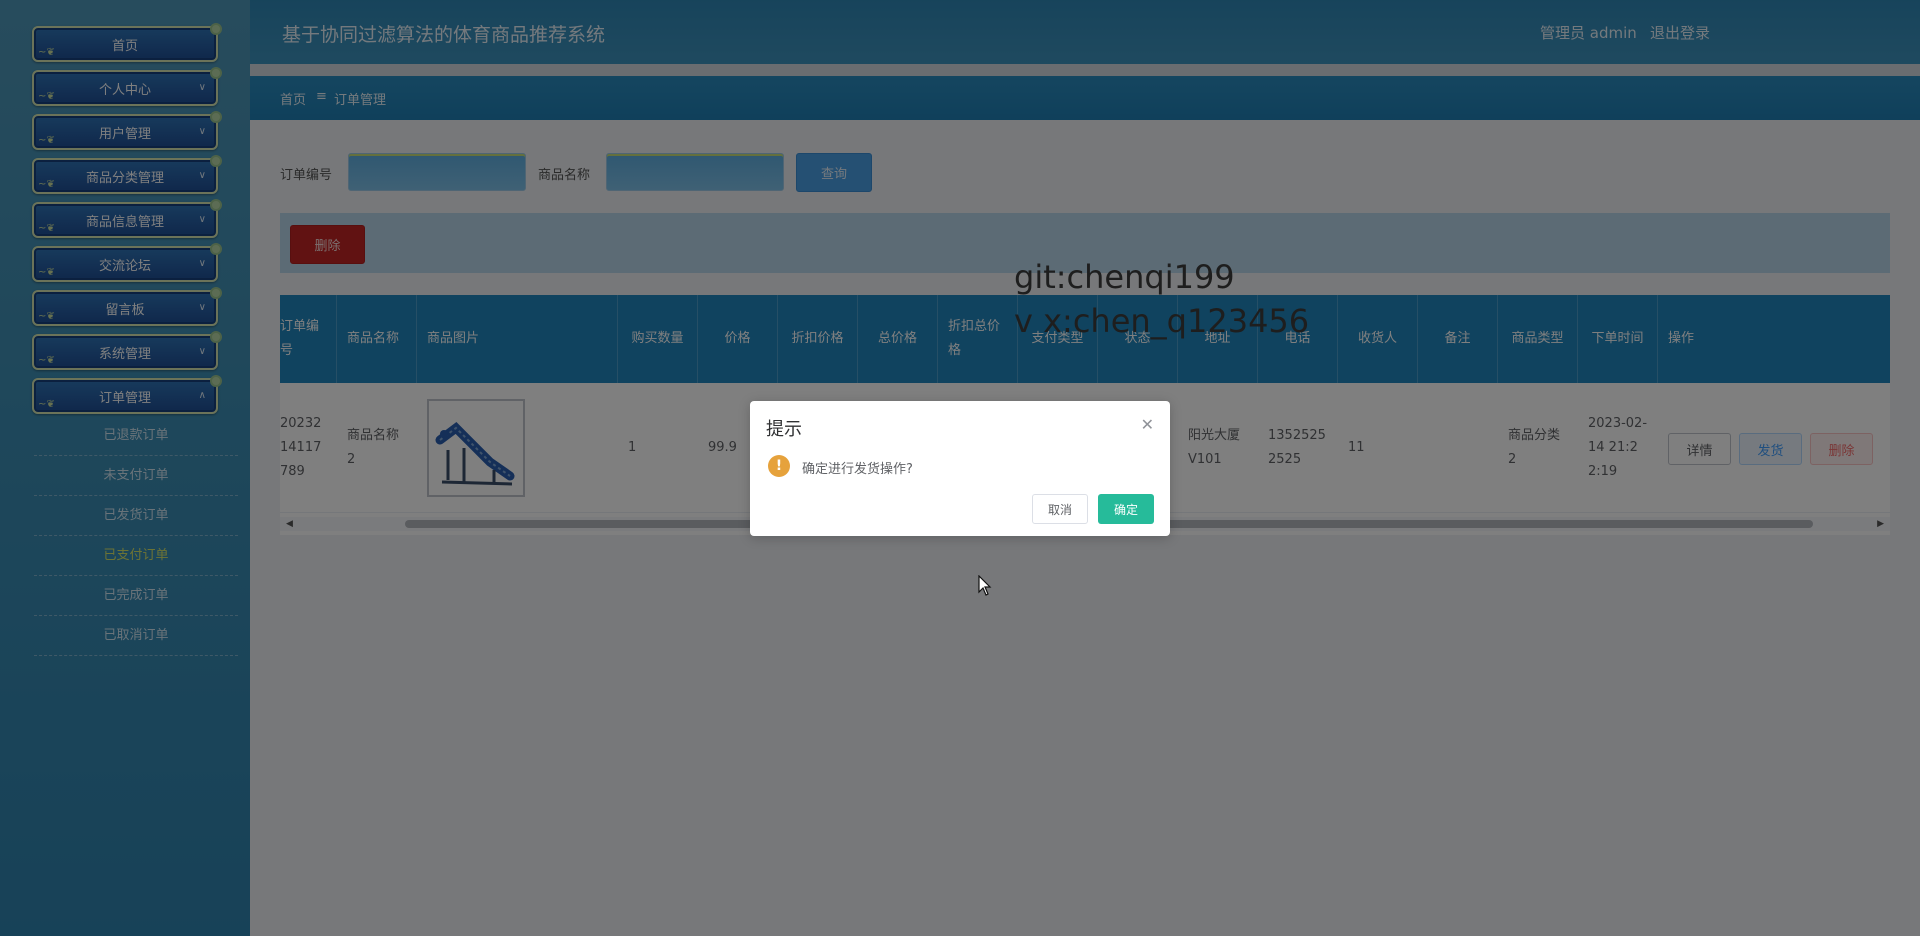 Image resolution: width=1920 pixels, height=936 pixels. Describe the element at coordinates (1126, 509) in the screenshot. I see `confirm-button: 确定` at that location.